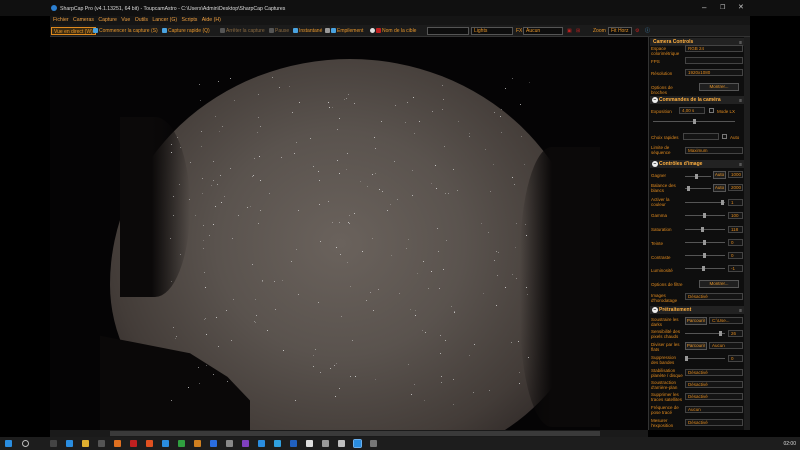  Describe the element at coordinates (714, 409) in the screenshot. I see `tracking-select: Aucun` at that location.